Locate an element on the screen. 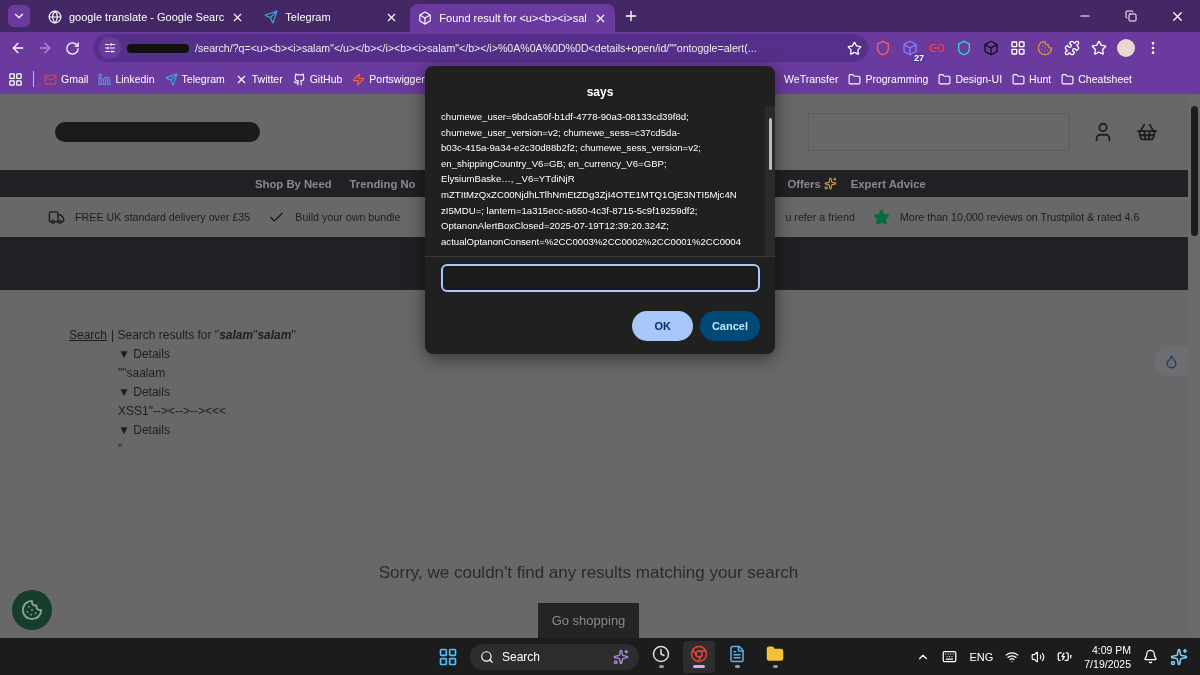 This screenshot has width=1200, height=675. dialog-title: says is located at coordinates (600, 92).